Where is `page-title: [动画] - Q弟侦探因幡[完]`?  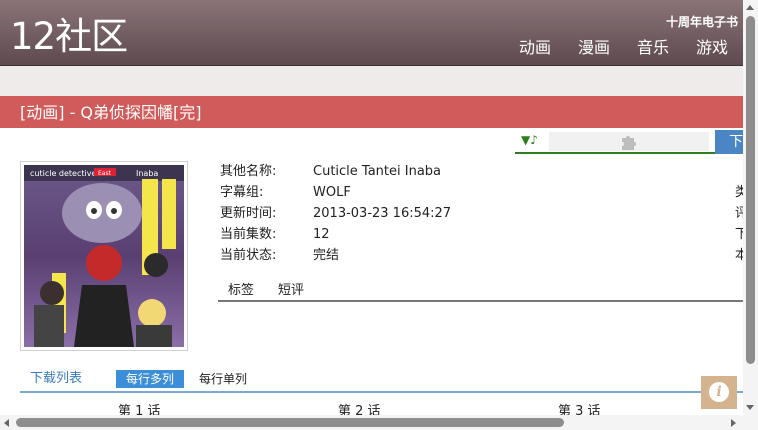
page-title: [动画] - Q弟侦探因幡[完] is located at coordinates (111, 112).